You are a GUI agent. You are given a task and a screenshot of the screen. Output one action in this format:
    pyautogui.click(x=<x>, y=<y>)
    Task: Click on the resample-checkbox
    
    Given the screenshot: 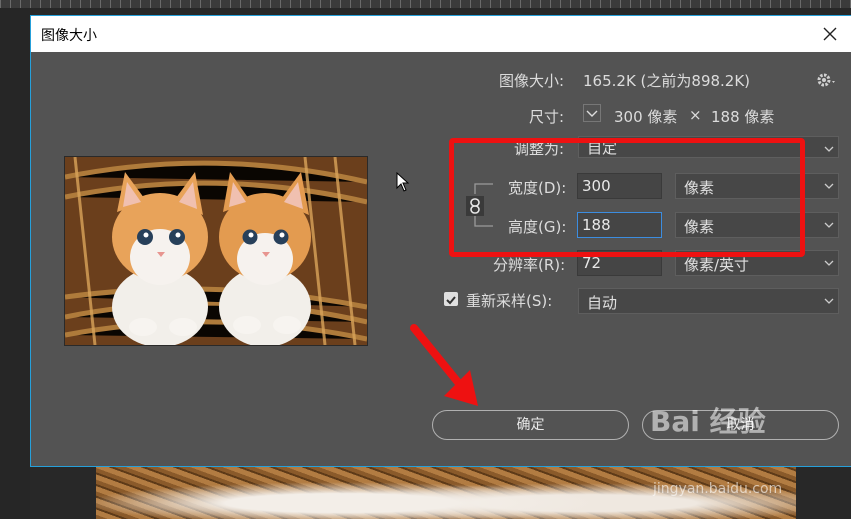 What is the action you would take?
    pyautogui.click(x=451, y=299)
    